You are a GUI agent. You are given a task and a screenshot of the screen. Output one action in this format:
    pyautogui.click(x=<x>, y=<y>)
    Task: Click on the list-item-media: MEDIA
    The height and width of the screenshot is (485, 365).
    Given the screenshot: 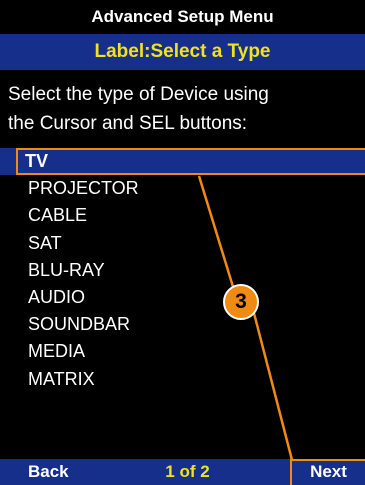 What is the action you would take?
    pyautogui.click(x=182, y=351)
    